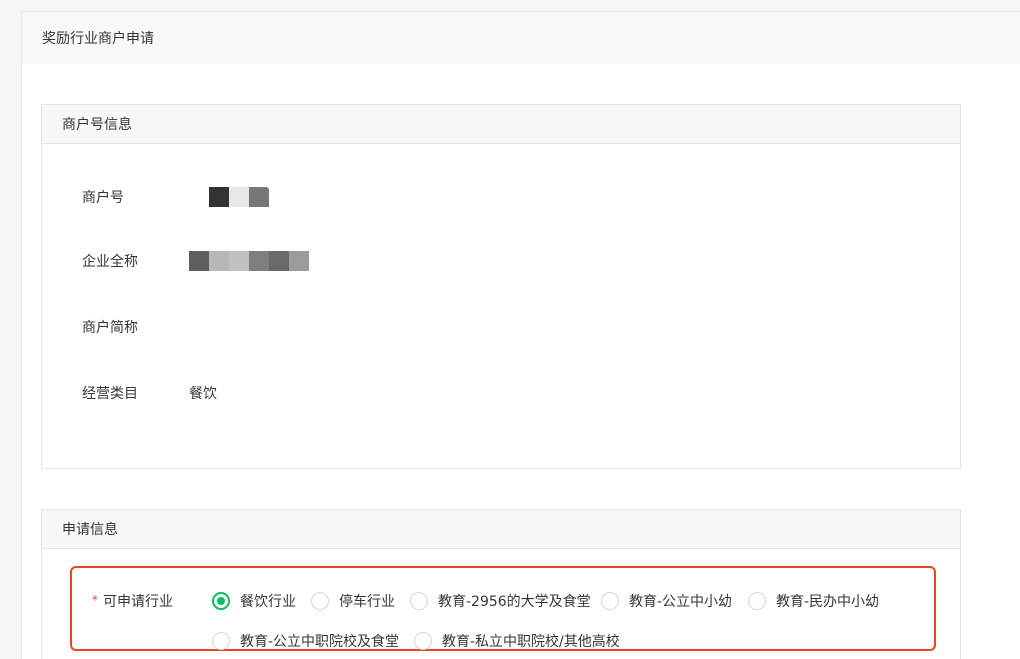 The width and height of the screenshot is (1020, 659). Describe the element at coordinates (521, 38) in the screenshot. I see `page-title: 奖励行业商户申请` at that location.